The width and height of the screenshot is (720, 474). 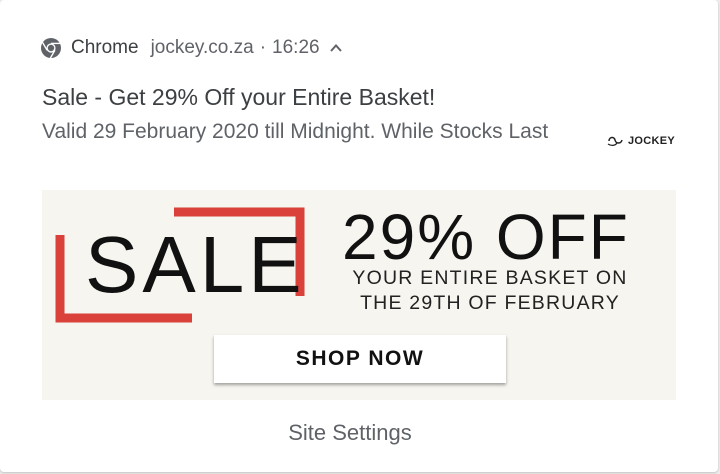 What do you see at coordinates (336, 48) in the screenshot?
I see `chevron-up-icon` at bounding box center [336, 48].